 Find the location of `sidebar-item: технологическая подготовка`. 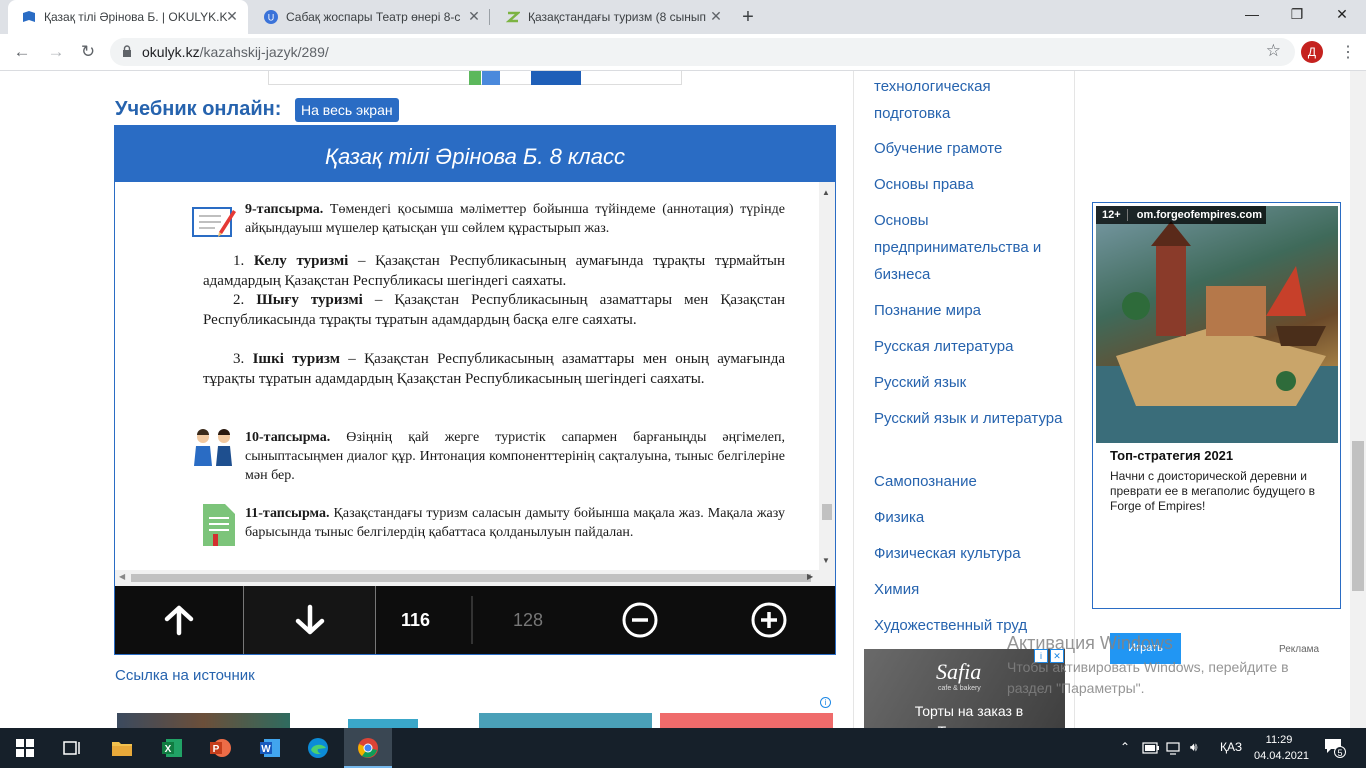

sidebar-item: технологическая подготовка is located at coordinates (969, 100).